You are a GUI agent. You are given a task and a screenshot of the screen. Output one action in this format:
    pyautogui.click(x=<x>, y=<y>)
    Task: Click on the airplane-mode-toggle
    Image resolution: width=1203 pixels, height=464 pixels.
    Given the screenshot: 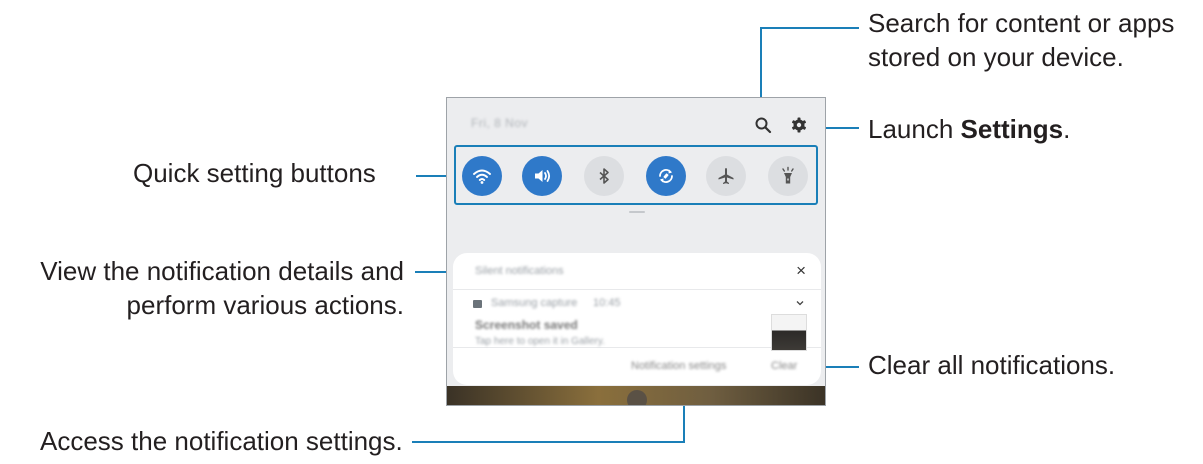 What is the action you would take?
    pyautogui.click(x=726, y=176)
    